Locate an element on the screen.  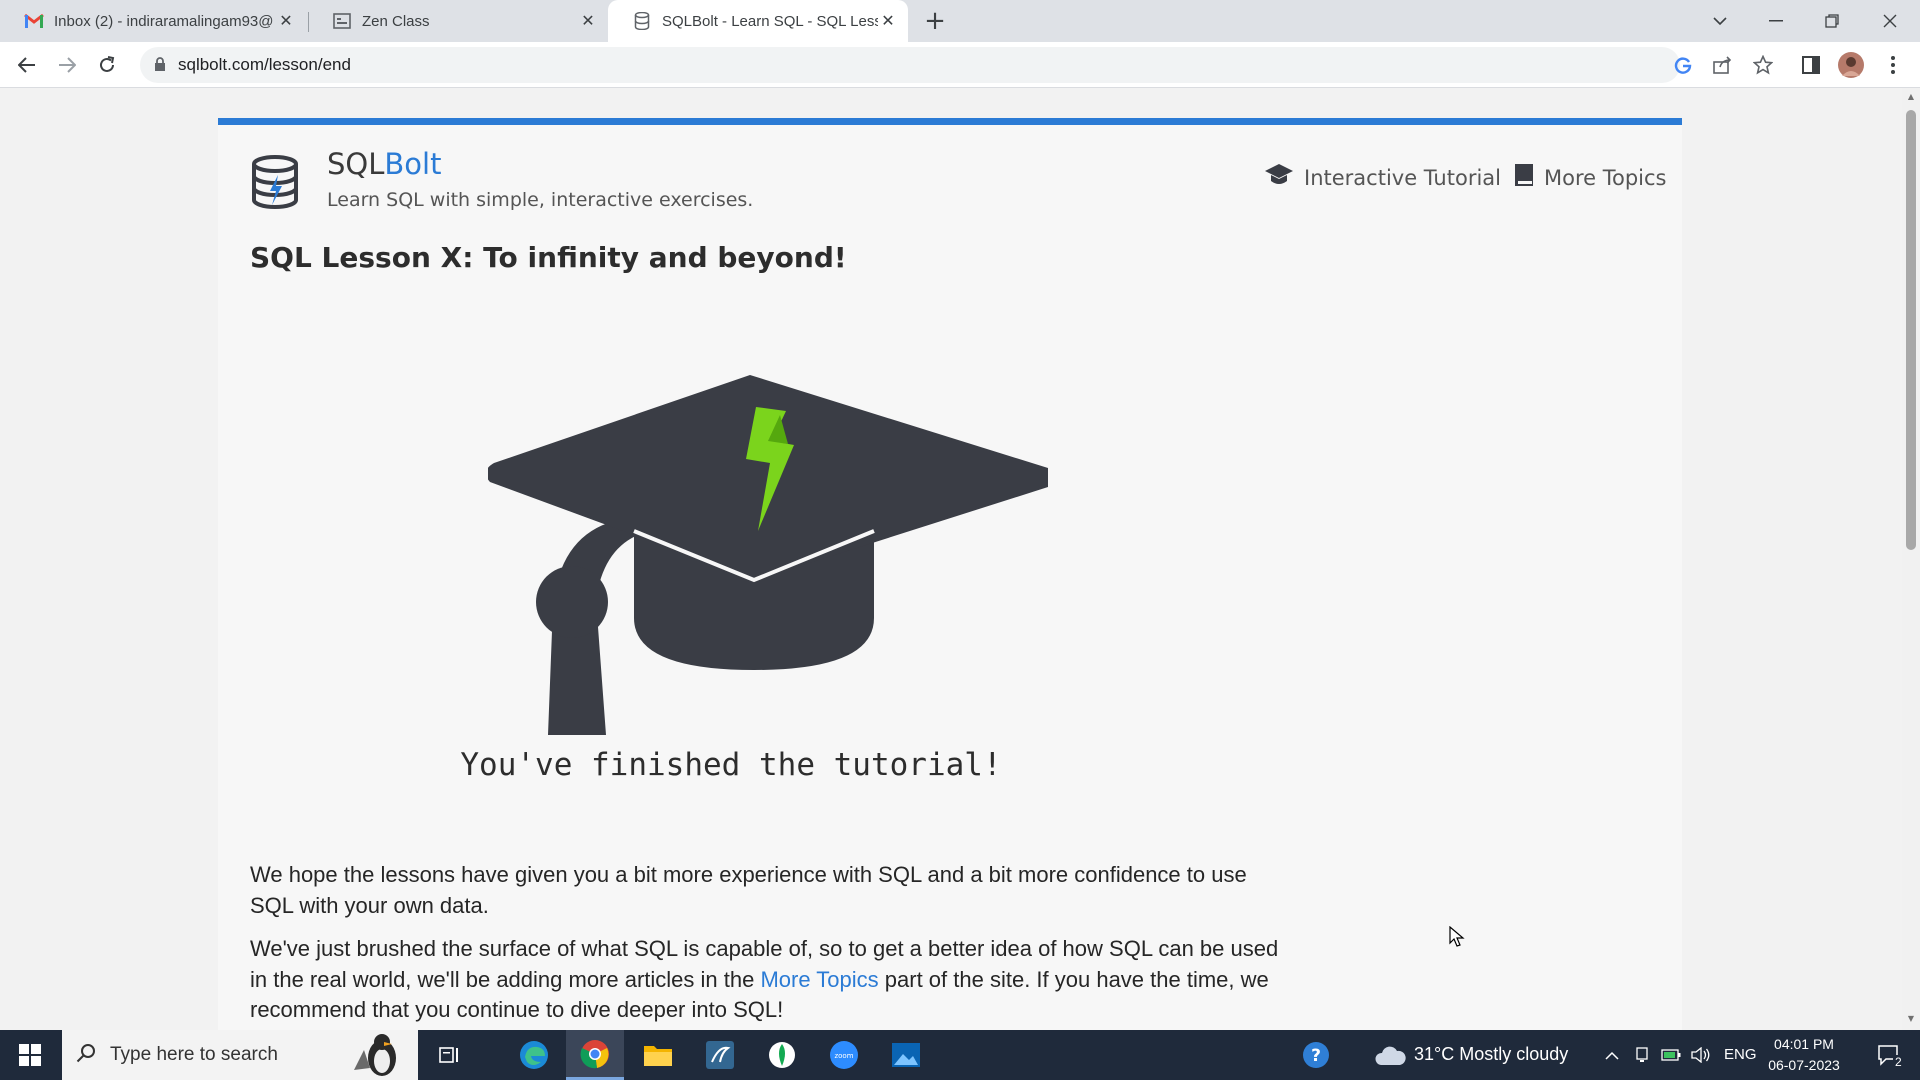
gmail-icon is located at coordinates (34, 21).